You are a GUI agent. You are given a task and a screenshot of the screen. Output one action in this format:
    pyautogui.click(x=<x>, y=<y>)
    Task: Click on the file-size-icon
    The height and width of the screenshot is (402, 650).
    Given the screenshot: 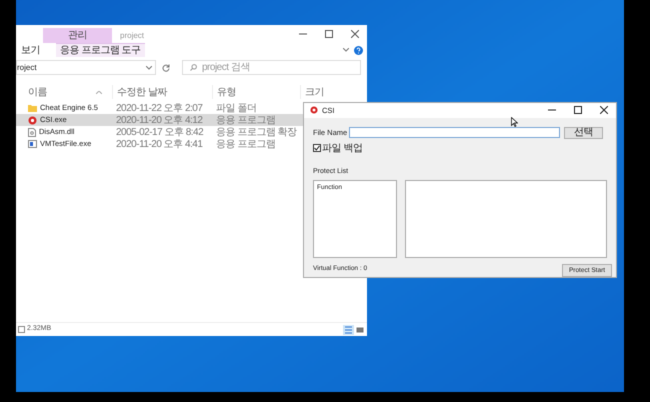 What is the action you would take?
    pyautogui.click(x=21, y=329)
    